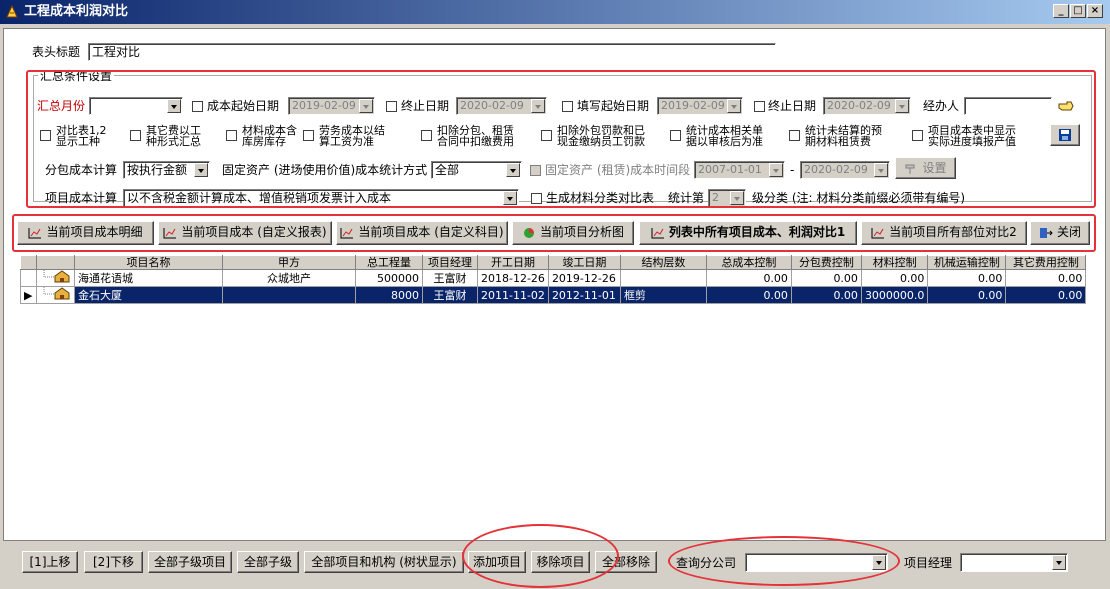 The height and width of the screenshot is (589, 1110). I want to click on cell-project-name: 金石大厦, so click(148, 295).